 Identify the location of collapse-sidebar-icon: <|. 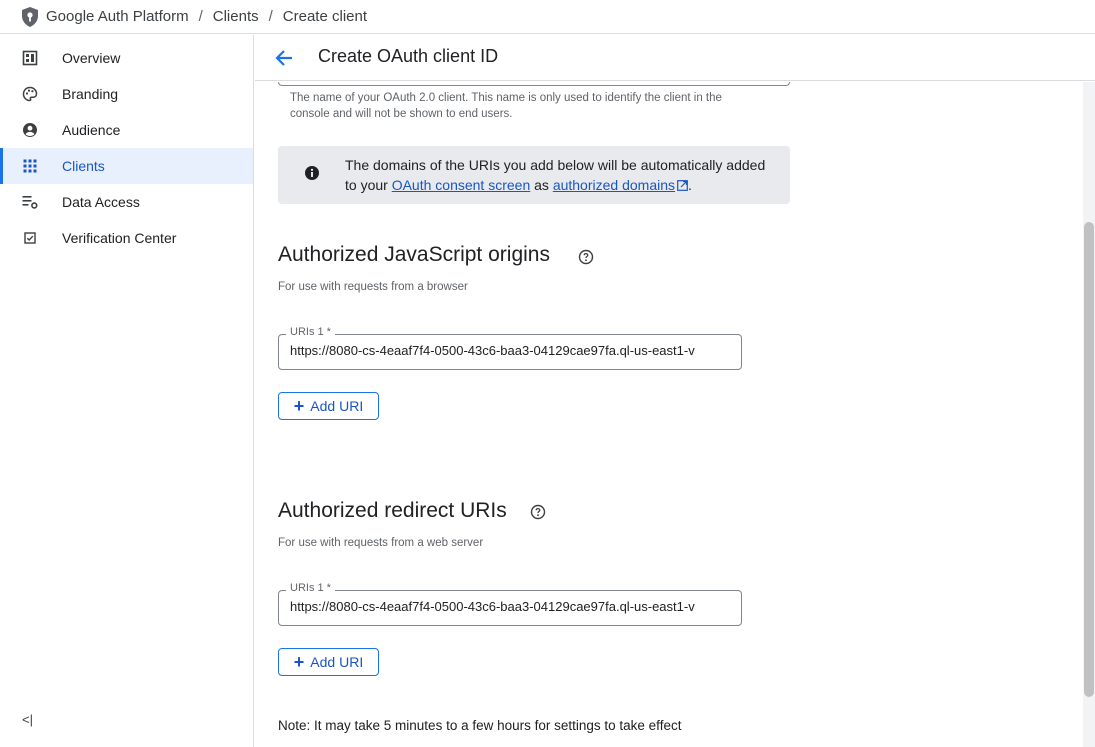
(27, 719).